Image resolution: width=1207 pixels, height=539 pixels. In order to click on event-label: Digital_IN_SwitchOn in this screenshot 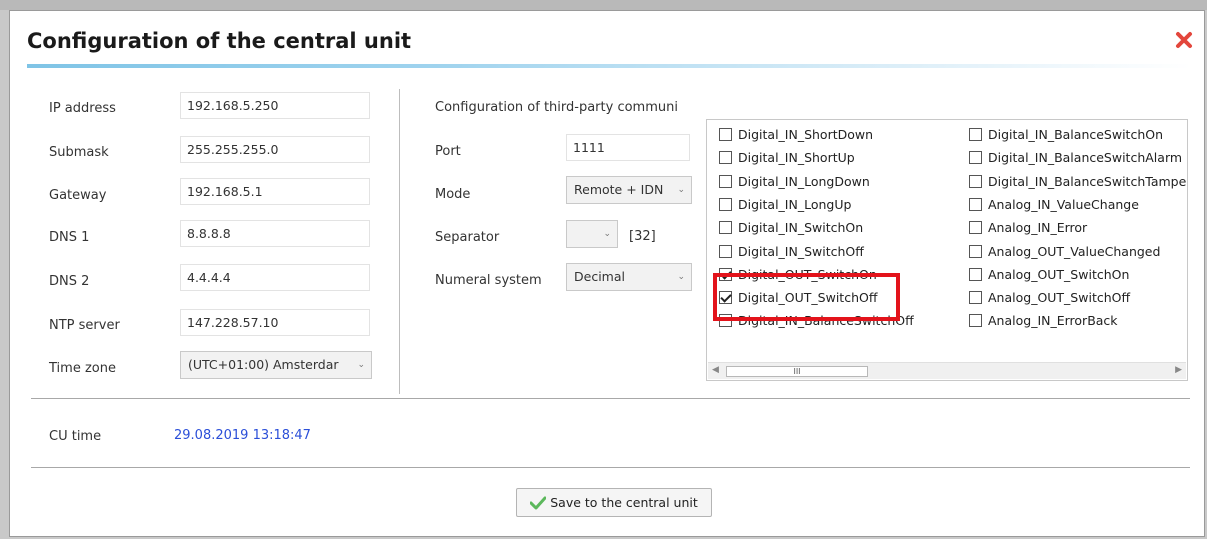, I will do `click(801, 228)`.